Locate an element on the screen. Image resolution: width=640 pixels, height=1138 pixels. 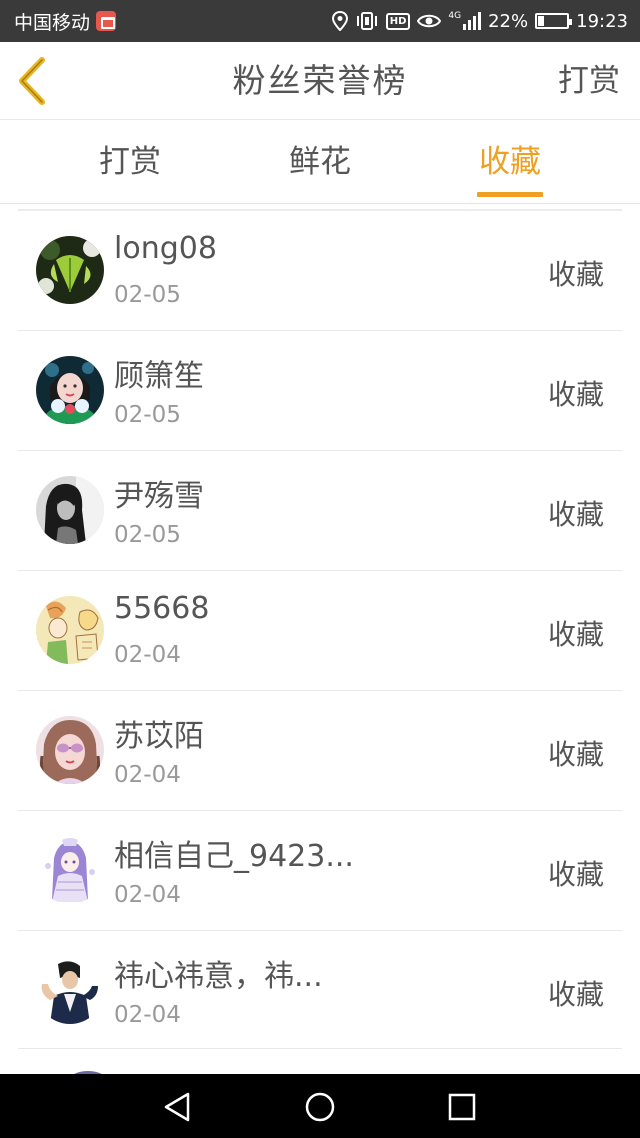
back-button is located at coordinates (34, 81).